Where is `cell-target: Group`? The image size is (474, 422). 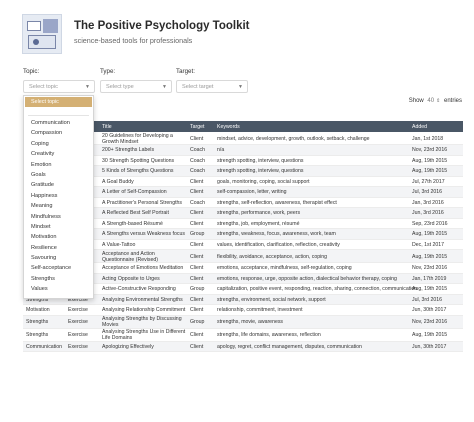
cell-target: Group is located at coordinates (197, 234).